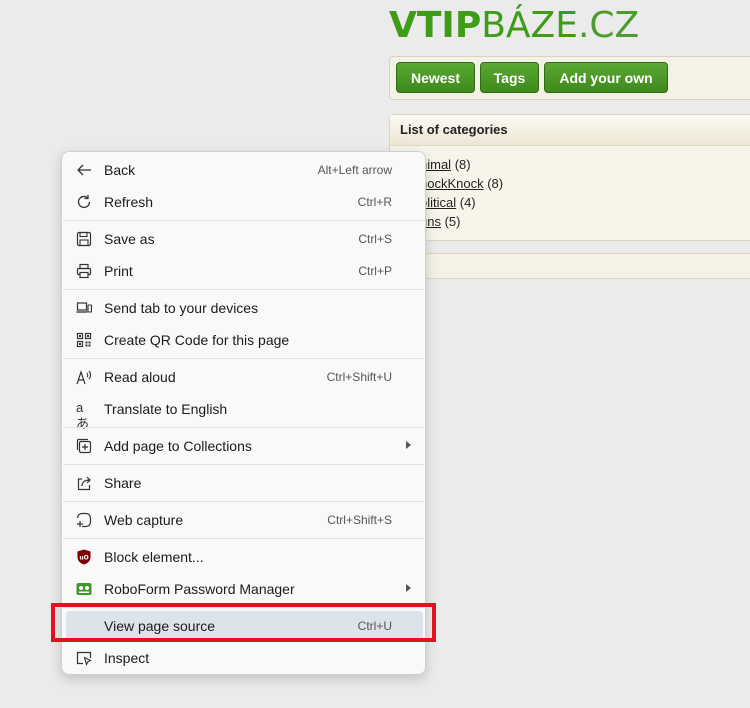 This screenshot has height=708, width=750. What do you see at coordinates (166, 409) in the screenshot?
I see `menu-item-label: Translate to English` at bounding box center [166, 409].